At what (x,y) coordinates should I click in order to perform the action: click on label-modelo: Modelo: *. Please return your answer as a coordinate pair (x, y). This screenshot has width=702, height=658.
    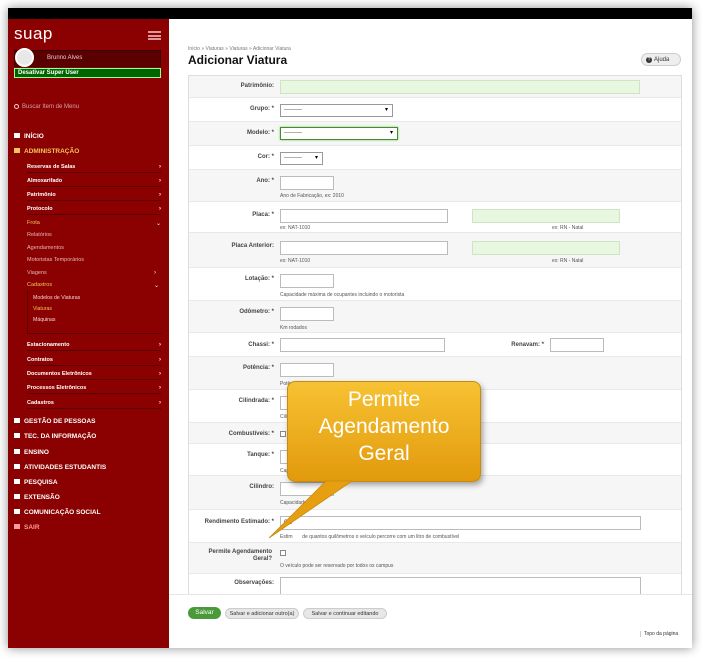
    Looking at the image, I should click on (231, 133).